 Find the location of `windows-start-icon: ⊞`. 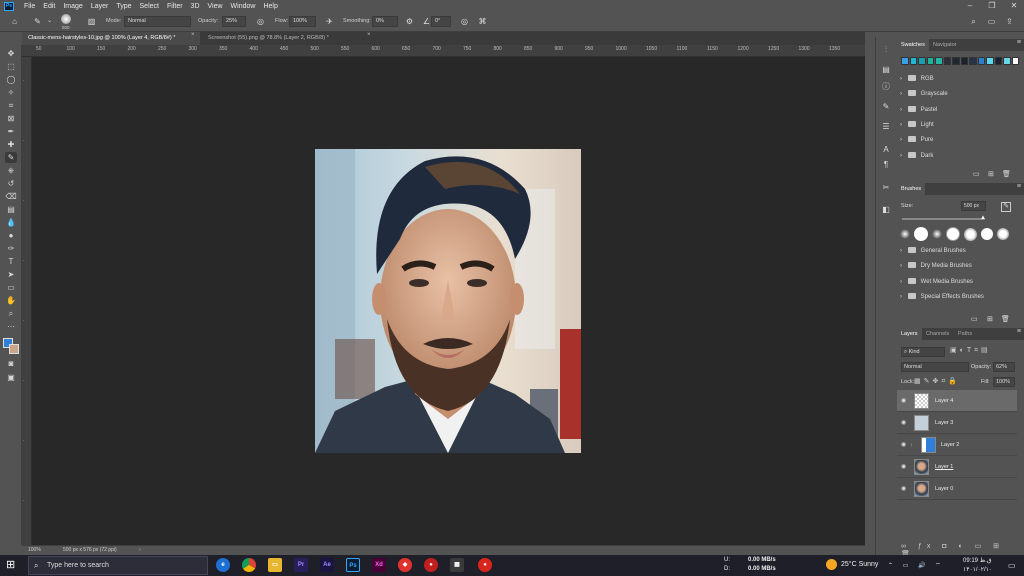

windows-start-icon: ⊞ is located at coordinates (10, 564).